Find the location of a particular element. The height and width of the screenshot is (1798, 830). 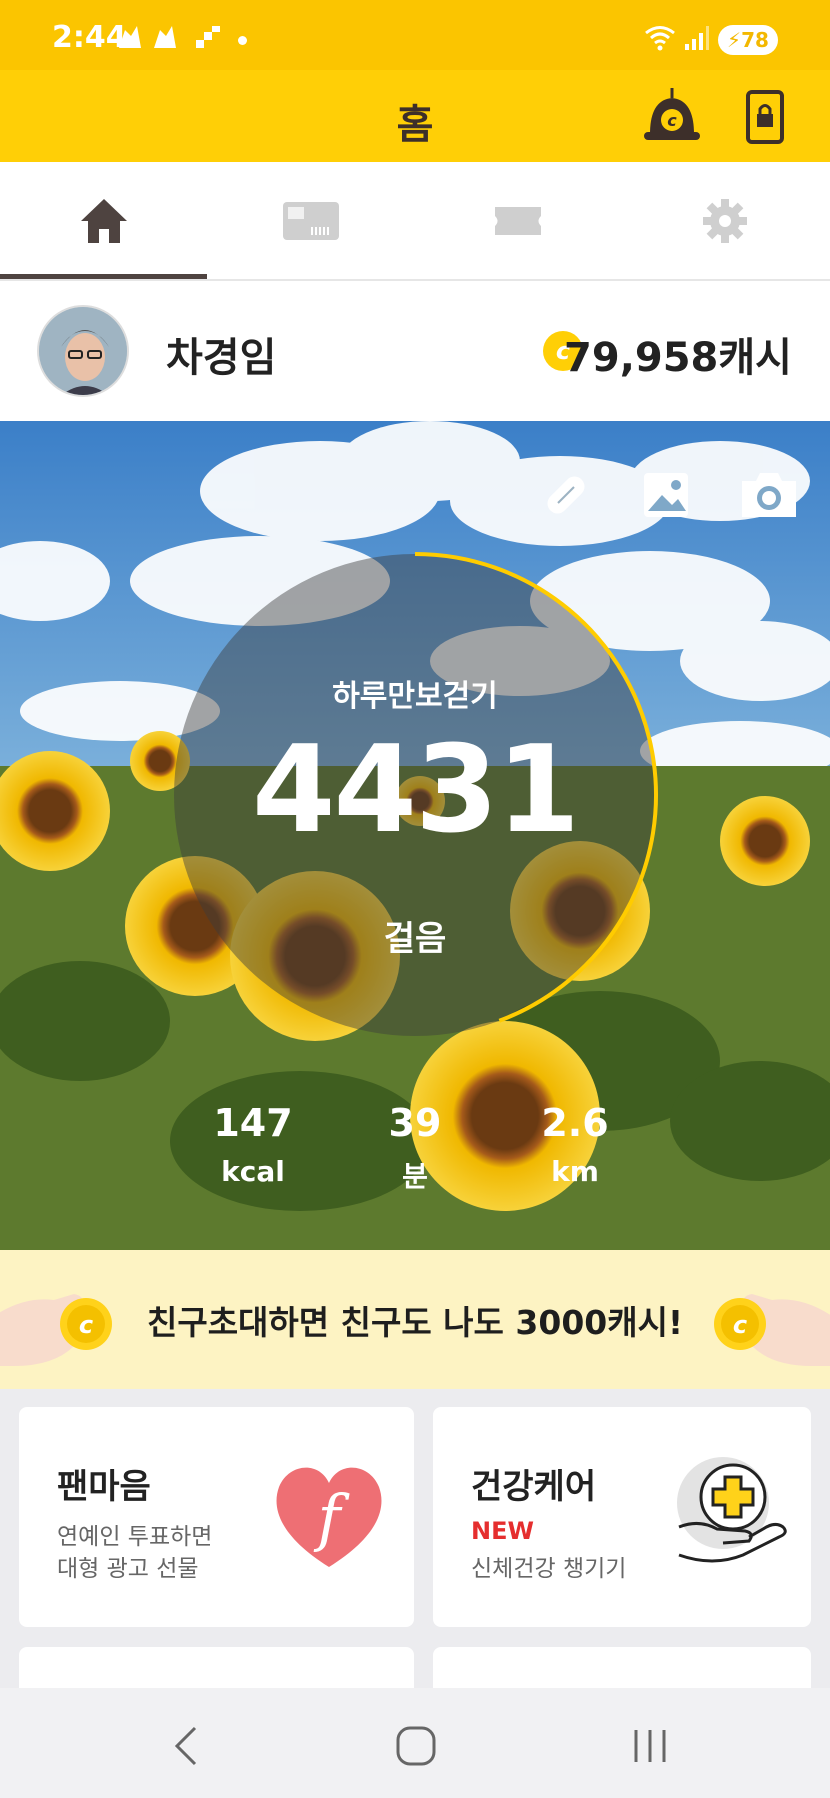

invite-banner: c 친구초대하면 친구도 나도 3000캐시! c is located at coordinates (415, 1319).